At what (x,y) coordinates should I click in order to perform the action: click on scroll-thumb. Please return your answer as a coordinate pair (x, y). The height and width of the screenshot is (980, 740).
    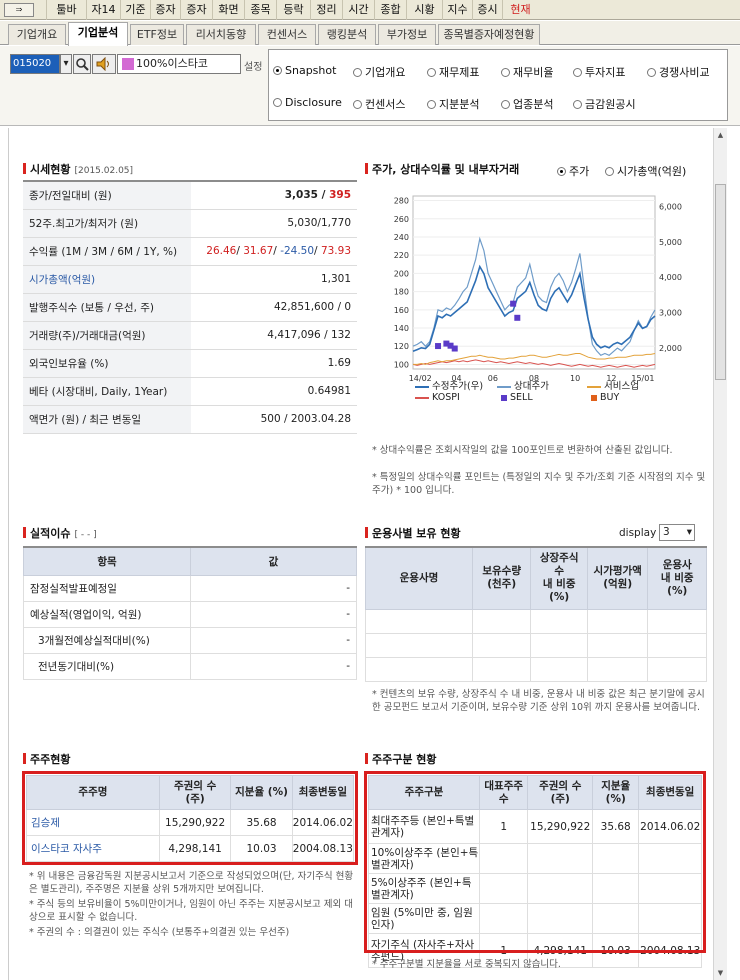
    Looking at the image, I should click on (720, 282).